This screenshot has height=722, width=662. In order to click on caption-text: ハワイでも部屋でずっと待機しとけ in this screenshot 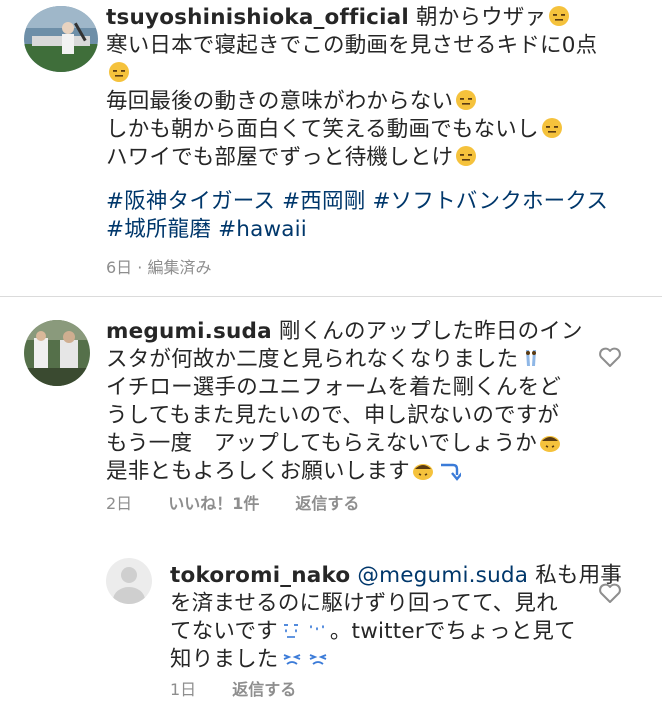, I will do `click(280, 157)`.